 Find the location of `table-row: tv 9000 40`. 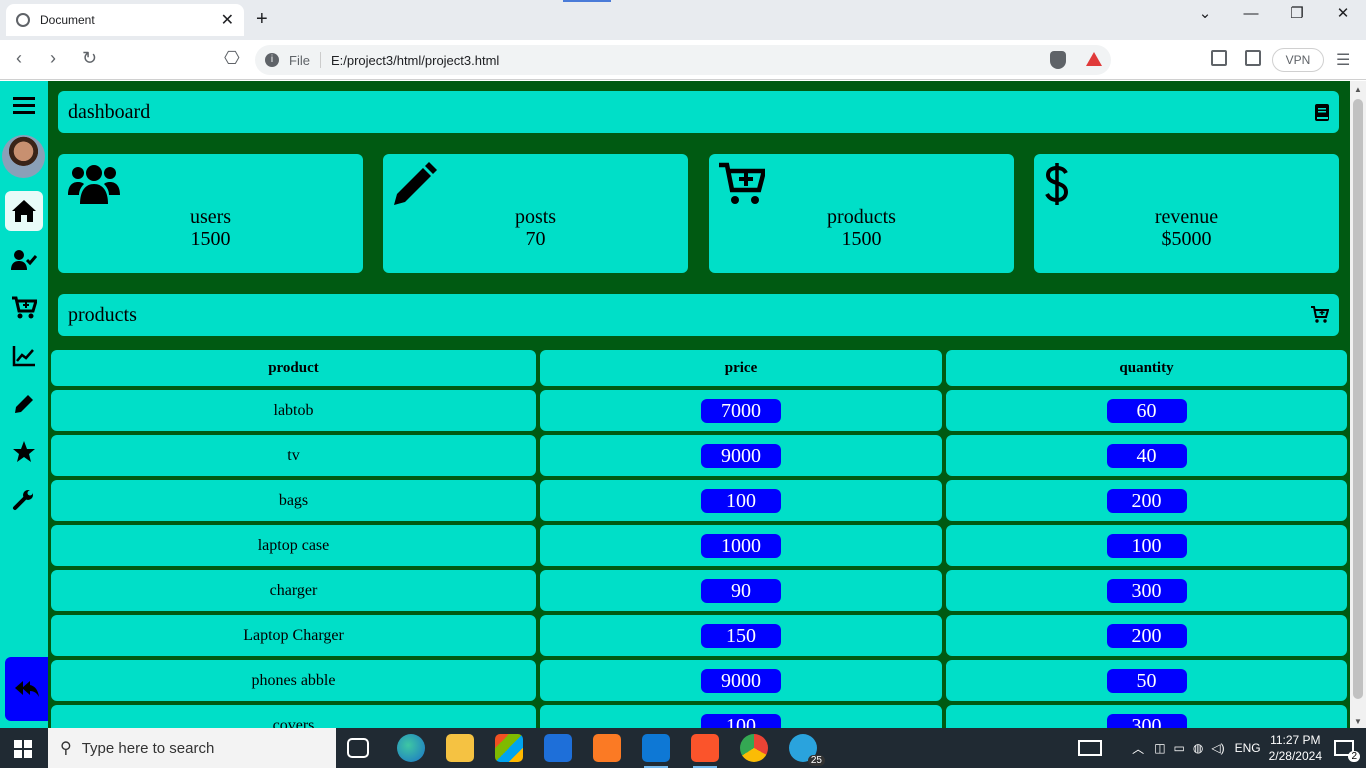

table-row: tv 9000 40 is located at coordinates (699, 455).